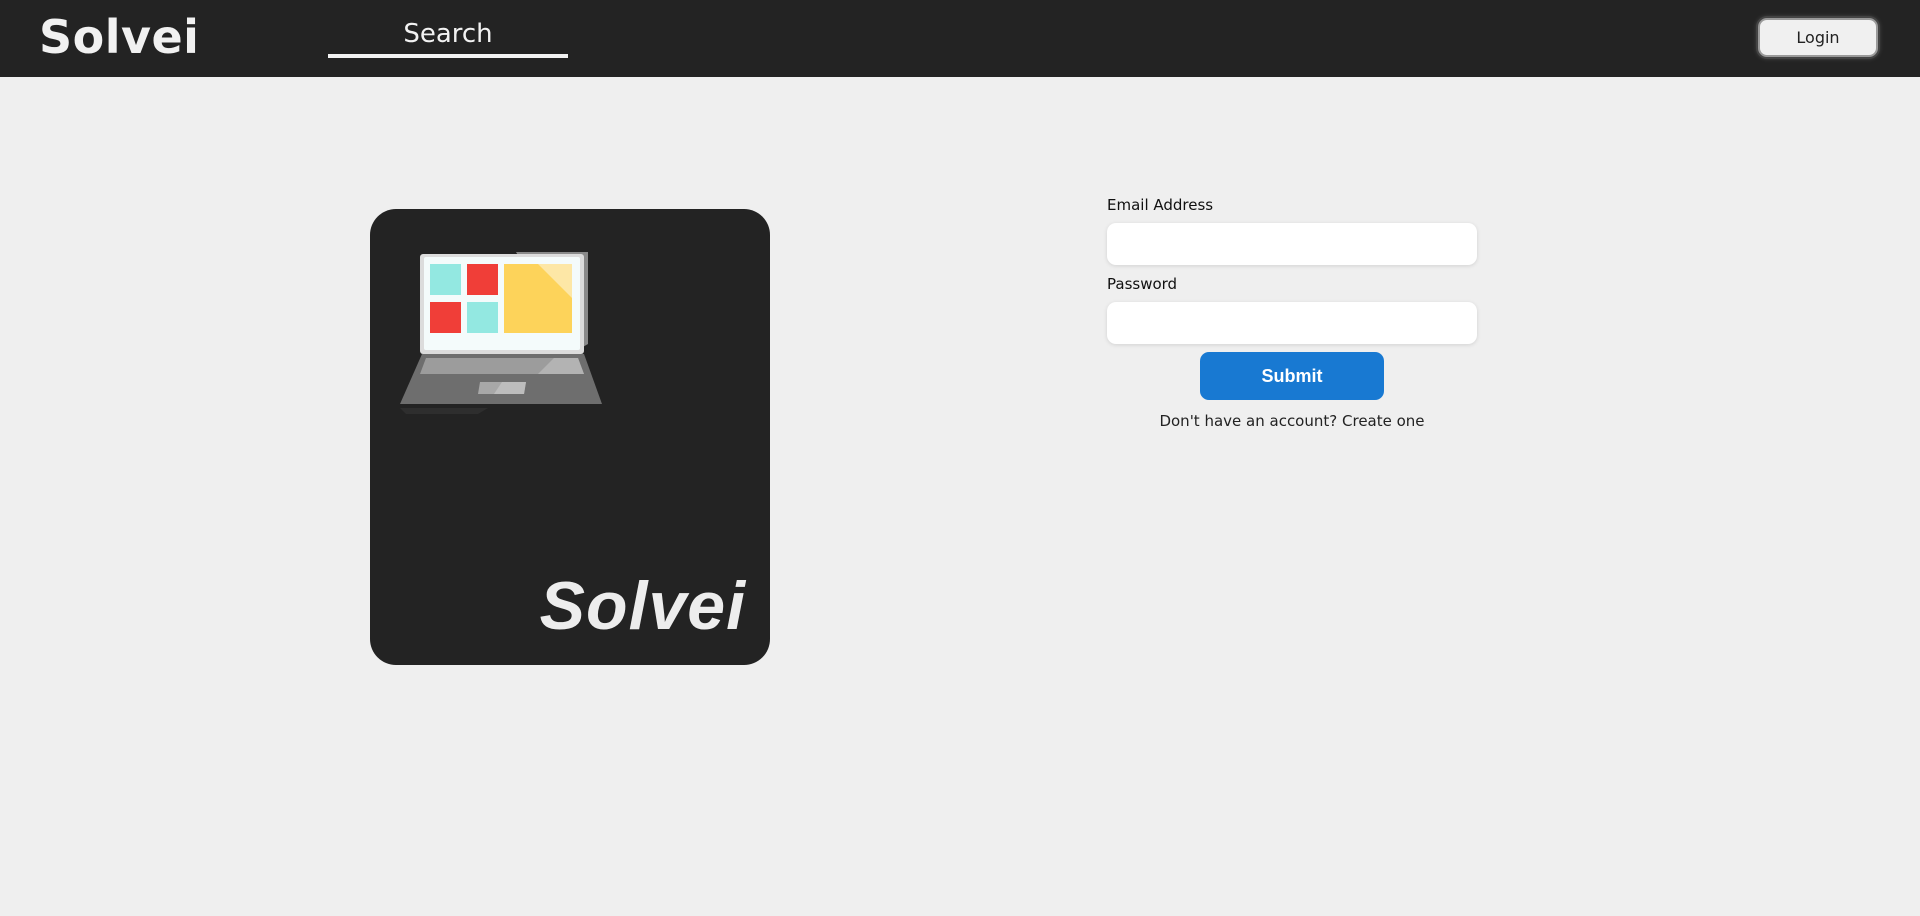 This screenshot has width=1920, height=916. I want to click on email-label: Email Address, so click(1160, 205).